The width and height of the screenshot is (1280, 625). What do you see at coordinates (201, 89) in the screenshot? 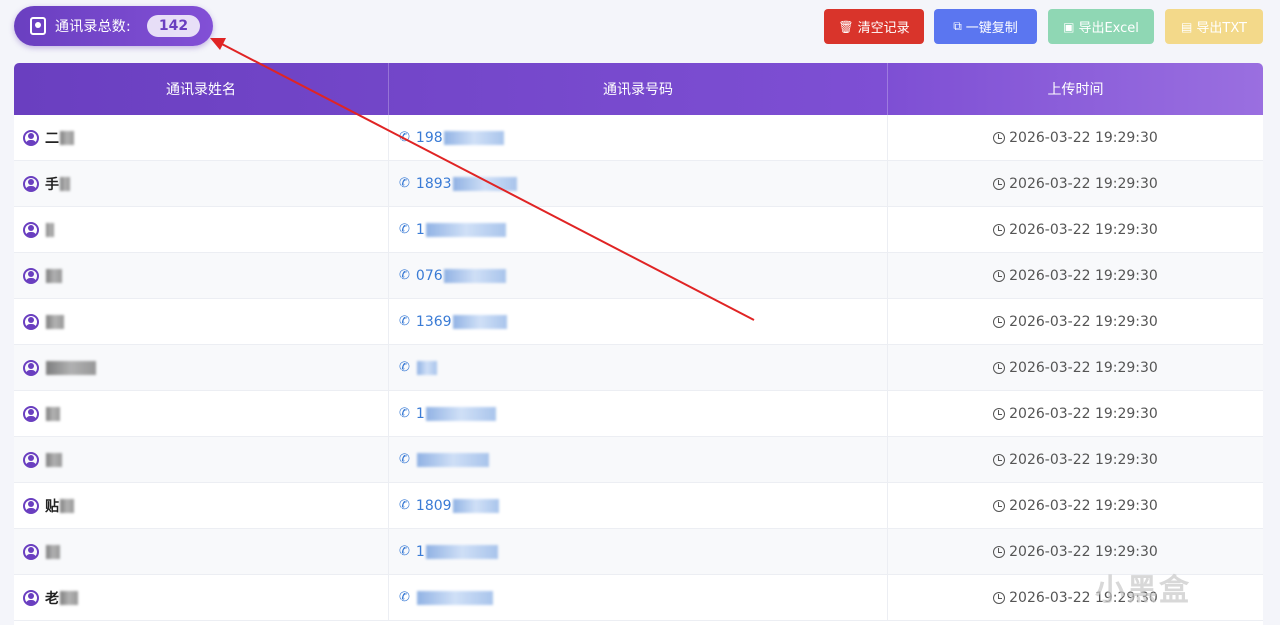
I see `column-header-name: 通讯录姓名` at bounding box center [201, 89].